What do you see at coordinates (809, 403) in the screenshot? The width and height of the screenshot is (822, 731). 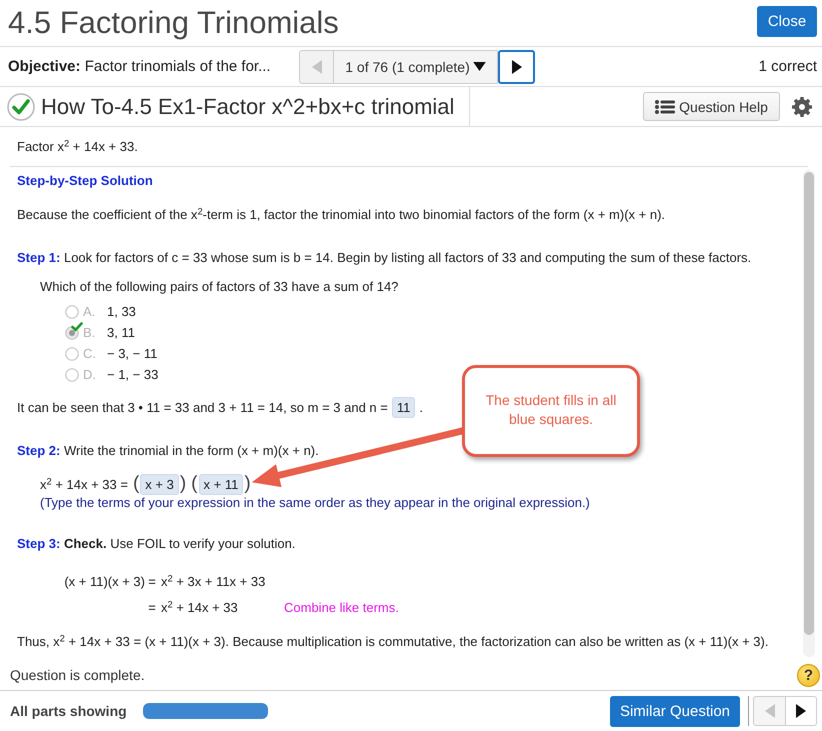 I see `scrollbar-thumb` at bounding box center [809, 403].